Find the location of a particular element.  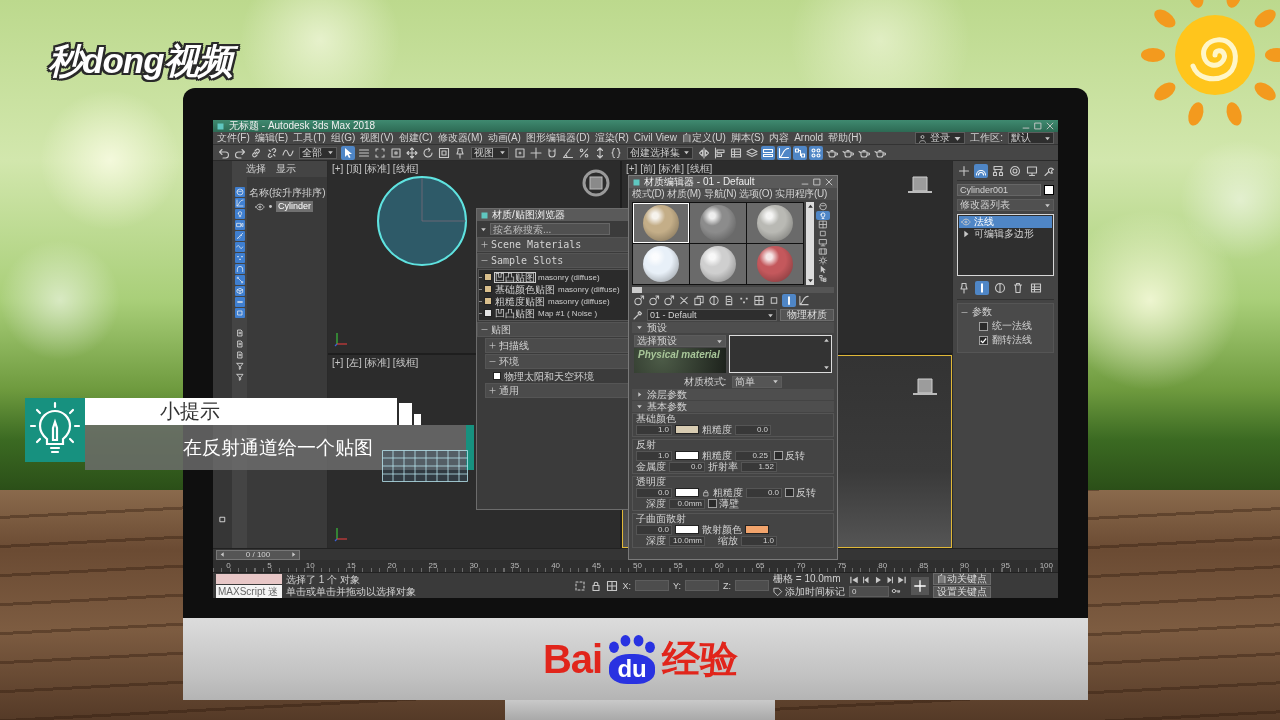

stack-item: 可编辑多边形 is located at coordinates (1005, 234).